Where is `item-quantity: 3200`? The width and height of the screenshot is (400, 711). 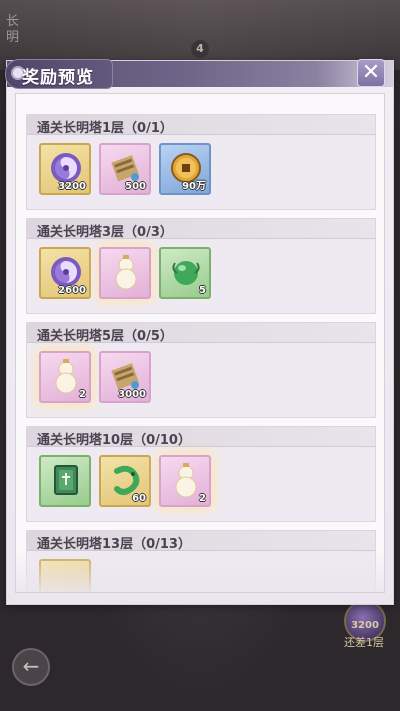
item-quantity: 3200 is located at coordinates (72, 186).